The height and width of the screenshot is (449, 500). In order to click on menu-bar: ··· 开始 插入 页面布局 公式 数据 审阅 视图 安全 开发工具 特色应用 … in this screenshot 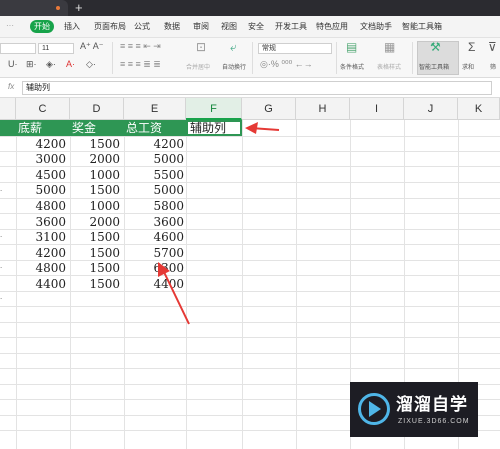, I will do `click(250, 27)`.